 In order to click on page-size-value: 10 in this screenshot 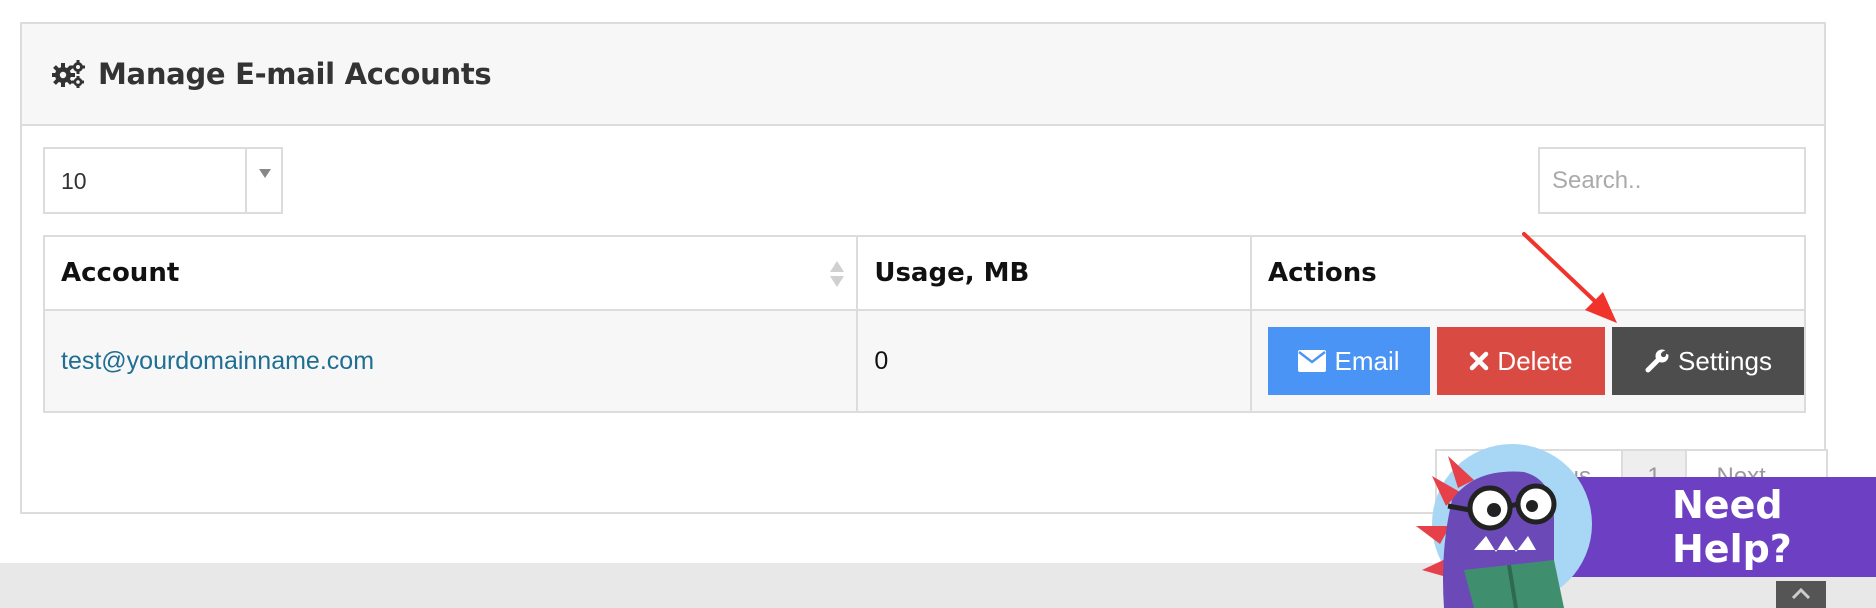, I will do `click(74, 181)`.